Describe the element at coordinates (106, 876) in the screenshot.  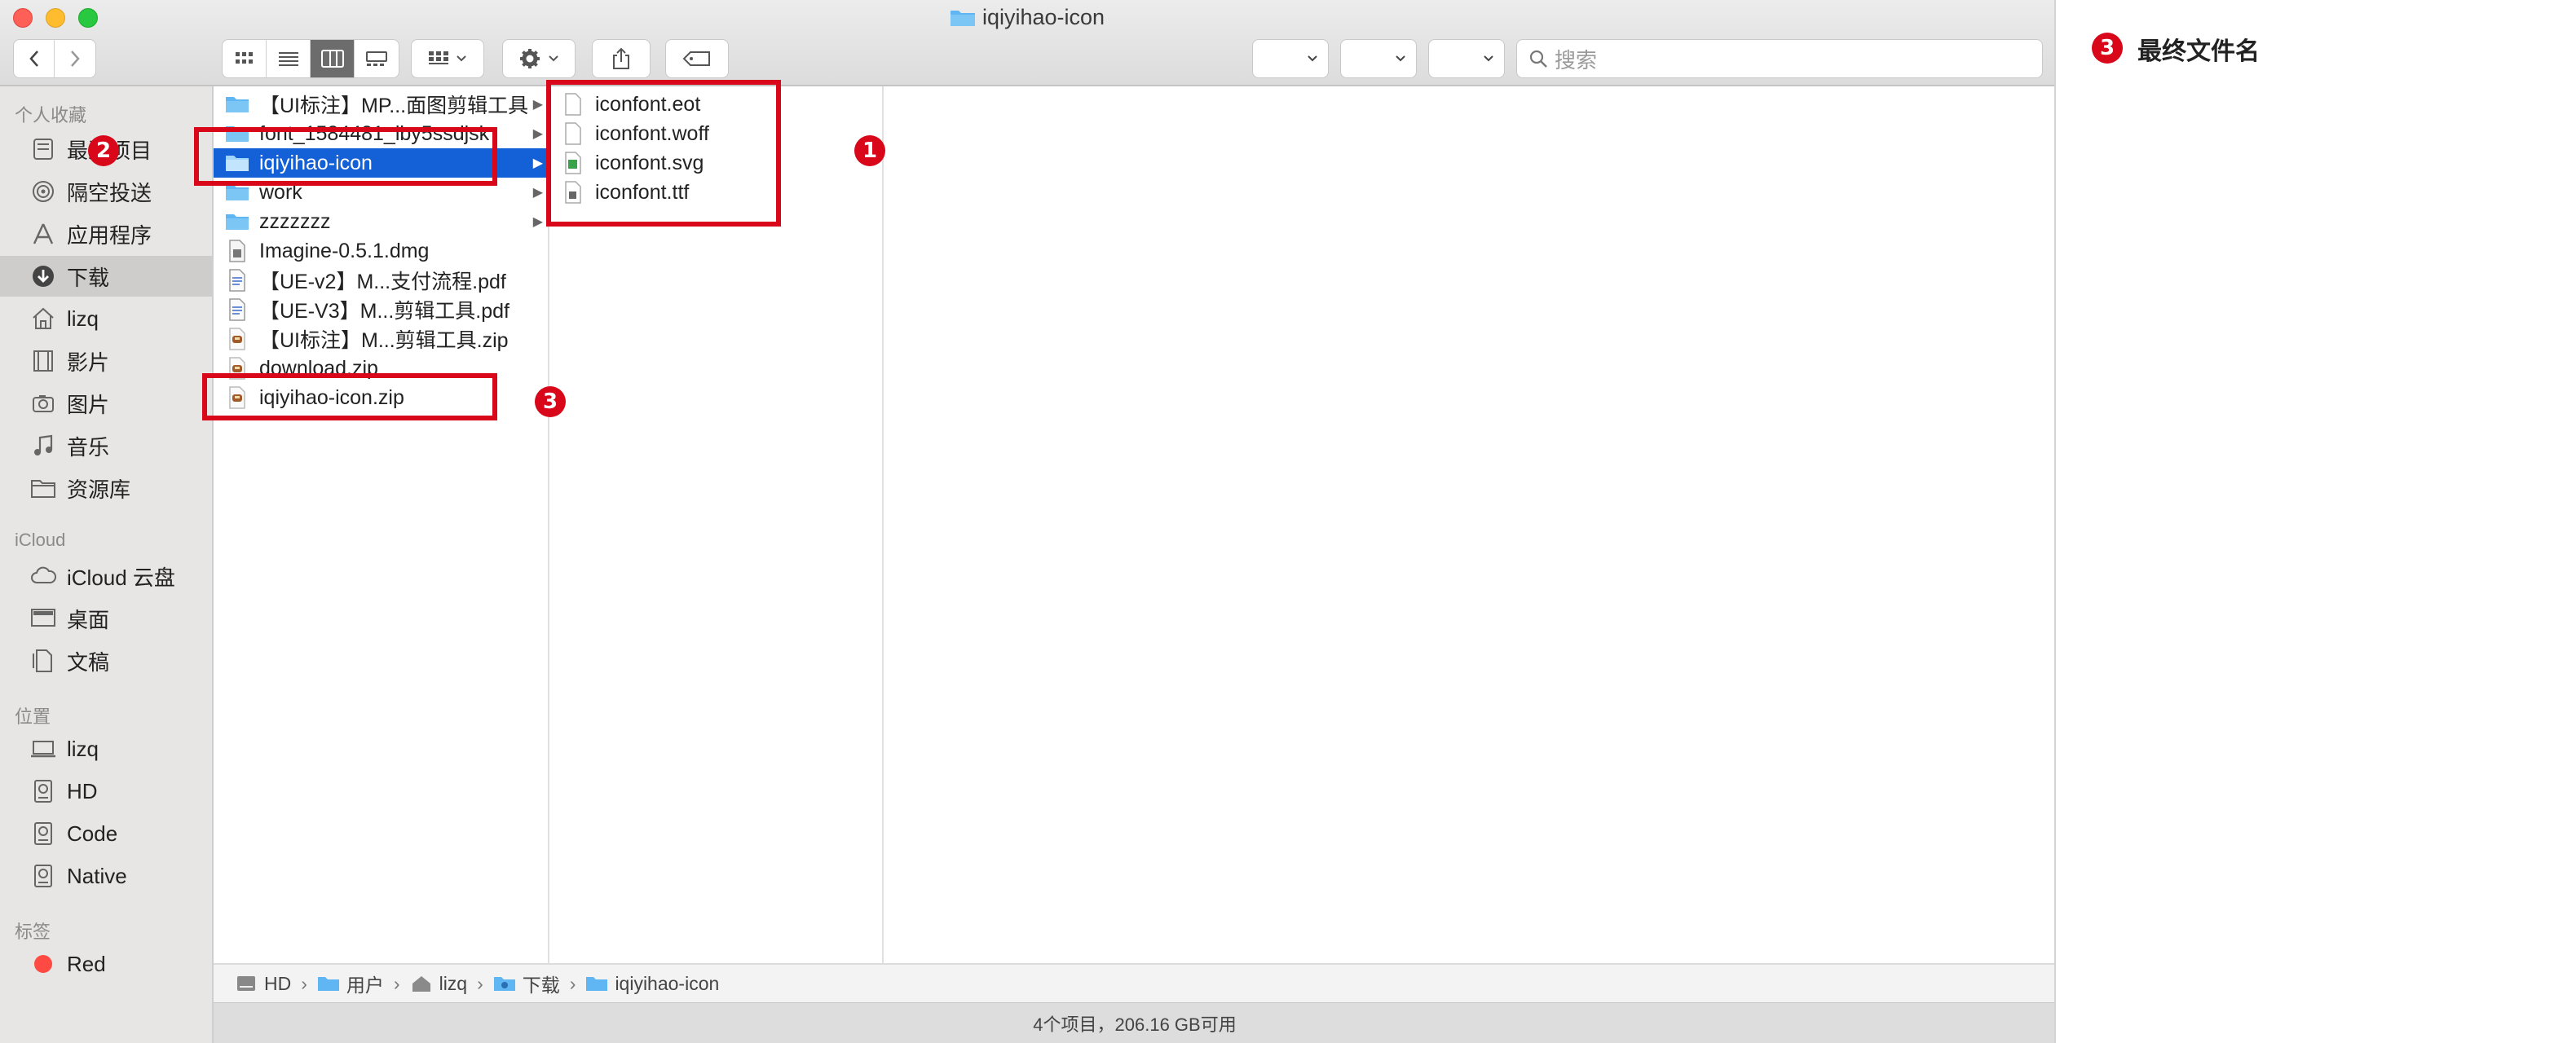
I see `sidebar-item-native: Native` at that location.